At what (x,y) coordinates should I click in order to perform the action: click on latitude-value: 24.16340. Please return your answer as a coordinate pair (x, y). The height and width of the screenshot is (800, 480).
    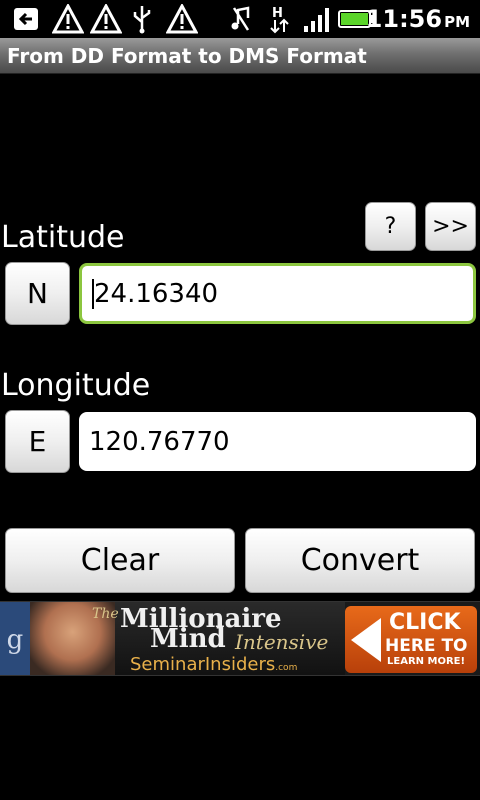
    Looking at the image, I should click on (156, 293).